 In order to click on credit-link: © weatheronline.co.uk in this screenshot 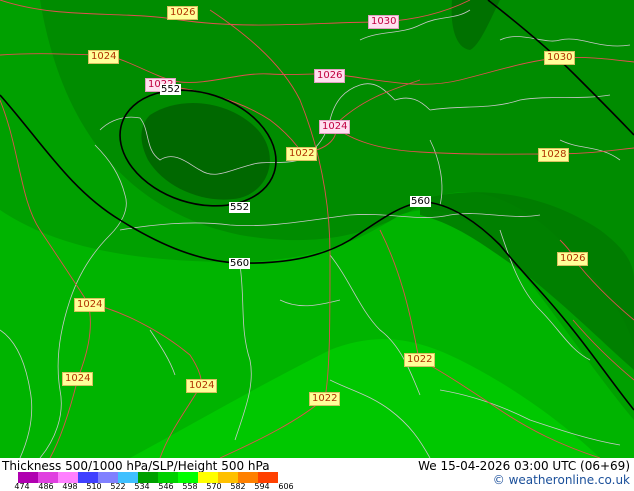, I will do `click(561, 480)`.